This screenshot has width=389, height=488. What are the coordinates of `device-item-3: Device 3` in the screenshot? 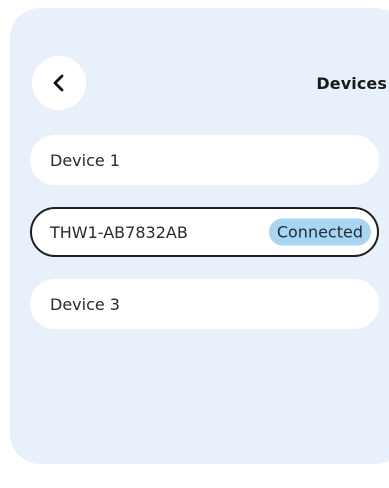 It's located at (204, 304).